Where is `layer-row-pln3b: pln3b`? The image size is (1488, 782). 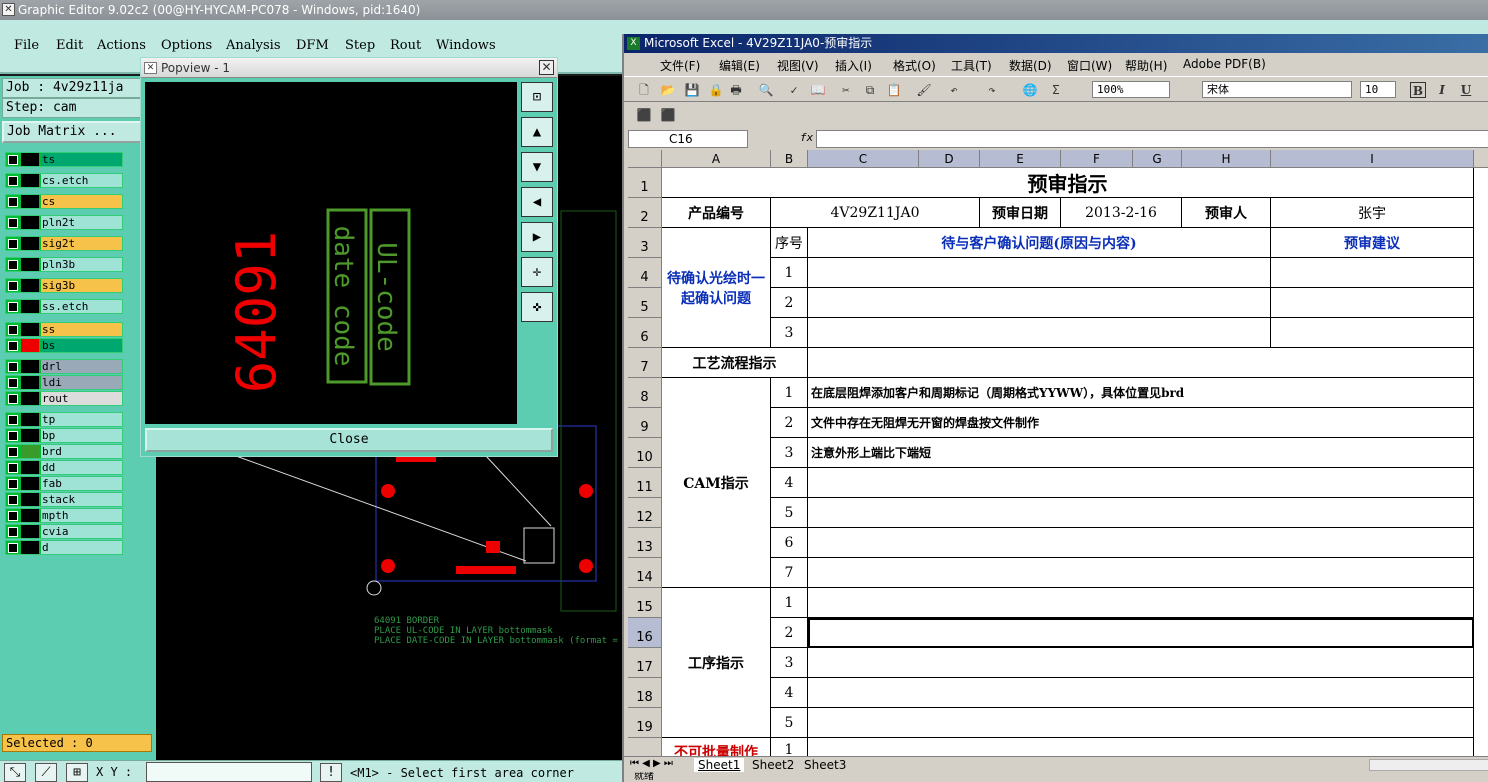 layer-row-pln3b: pln3b is located at coordinates (64, 264).